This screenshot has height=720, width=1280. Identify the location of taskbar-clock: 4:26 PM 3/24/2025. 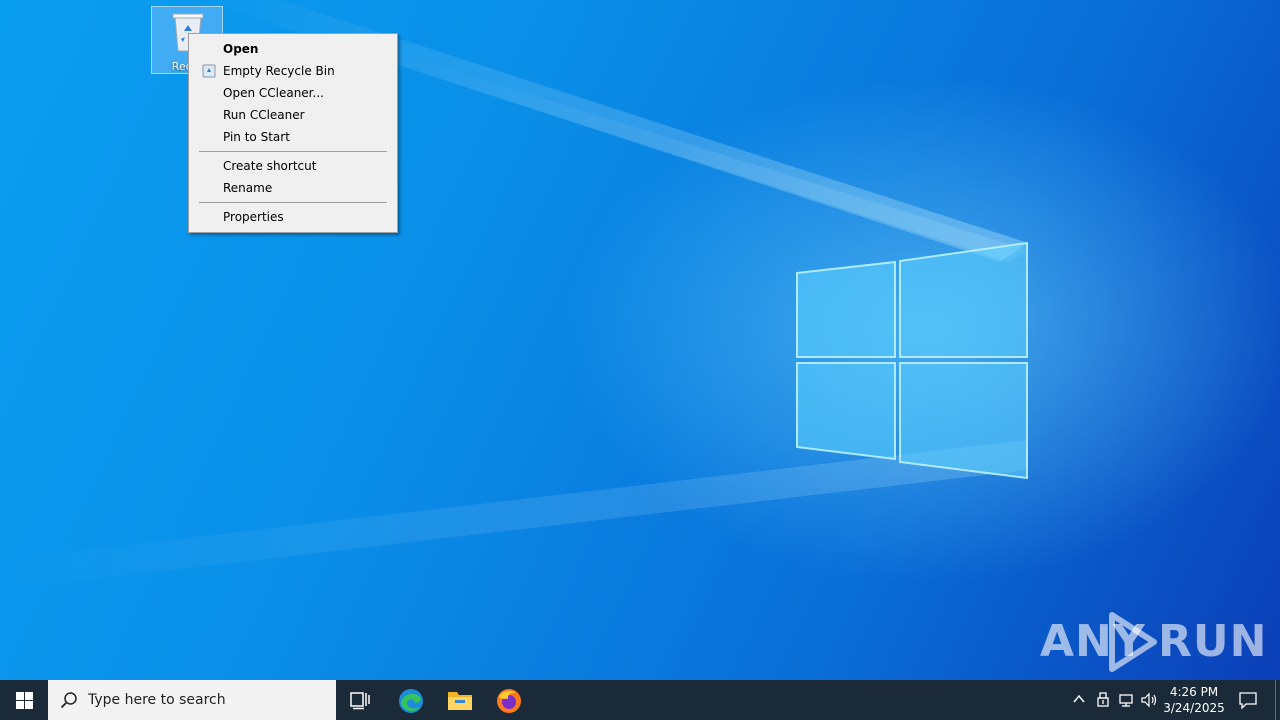
(1194, 700).